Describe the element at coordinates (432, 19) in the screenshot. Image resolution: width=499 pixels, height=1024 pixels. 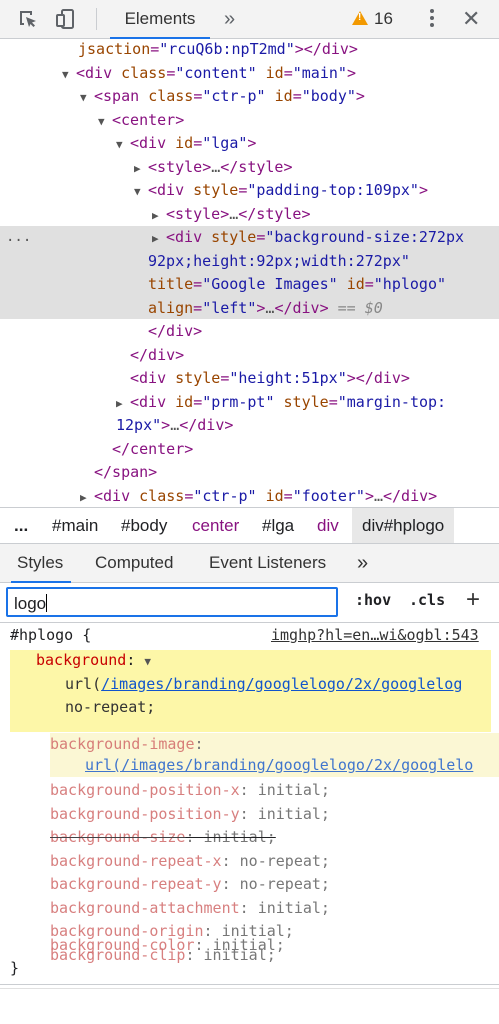
I see `customize-menu-icon` at that location.